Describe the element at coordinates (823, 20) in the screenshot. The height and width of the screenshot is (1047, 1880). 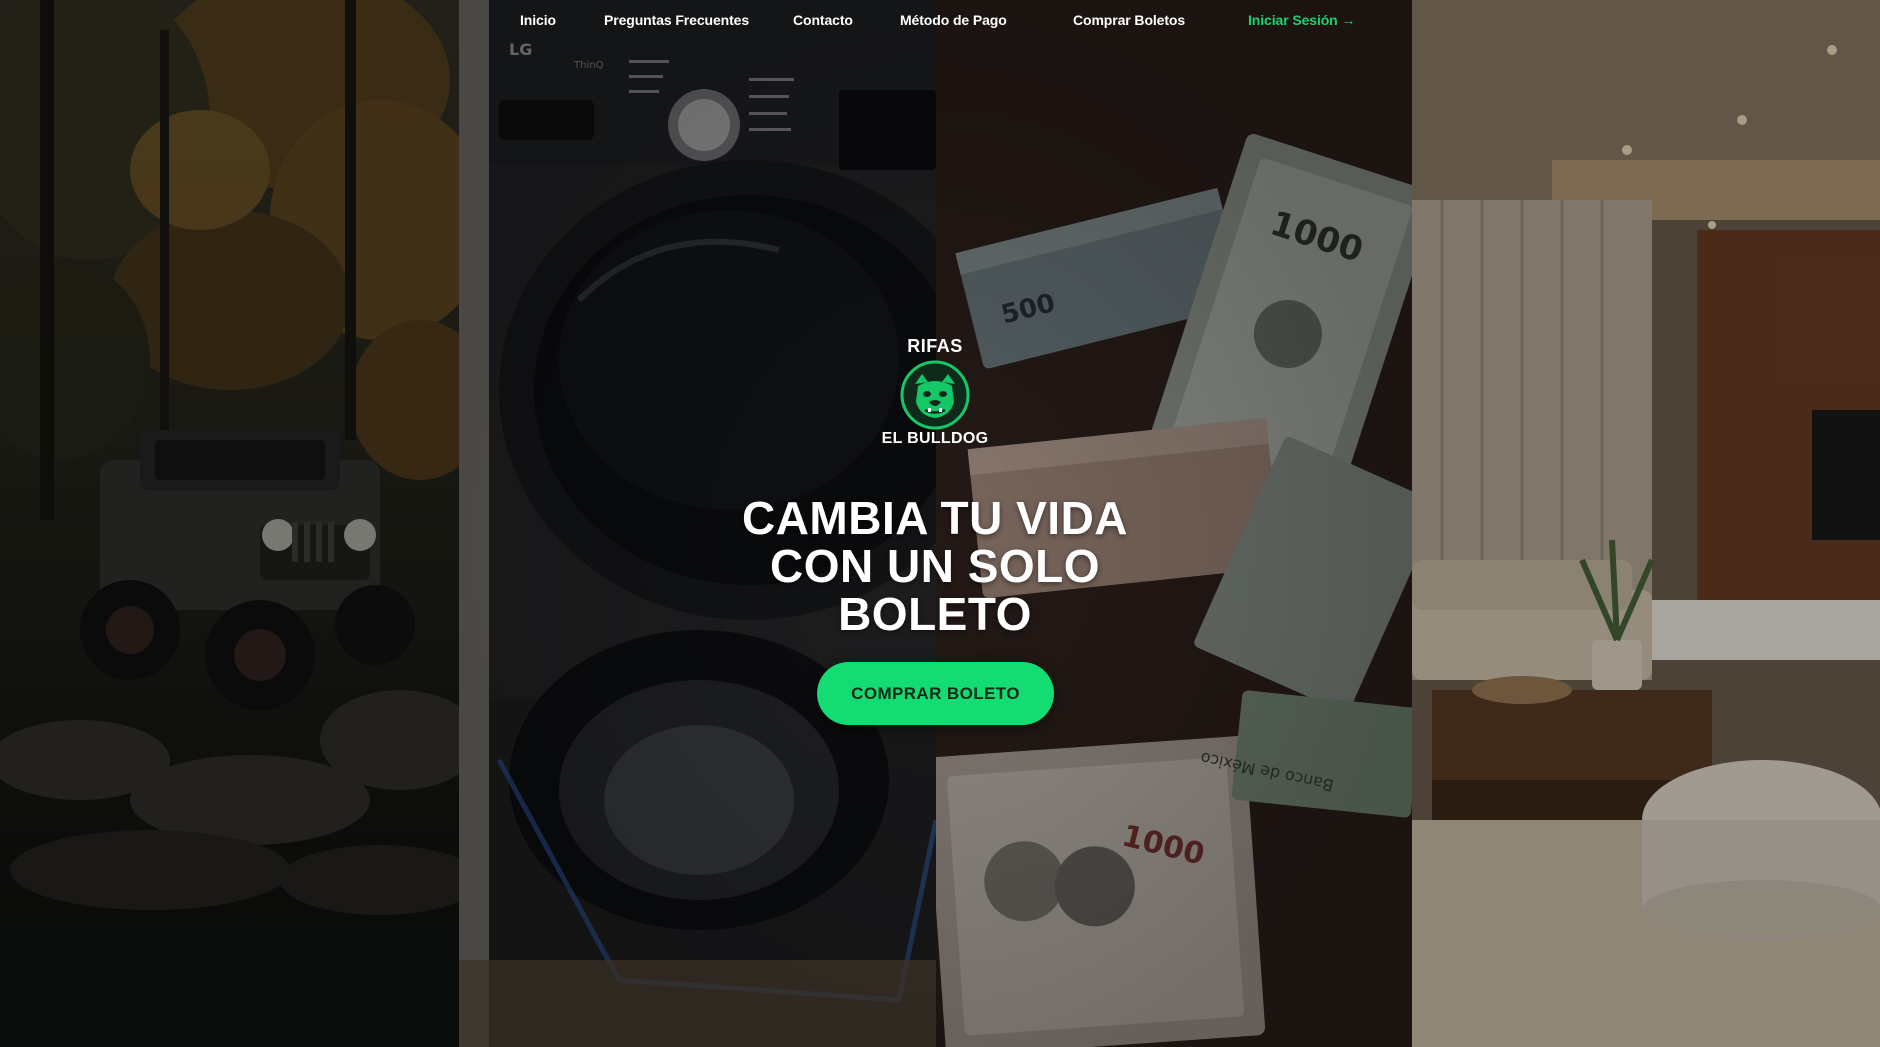
I see `nav-link-contacto: Contacto` at that location.